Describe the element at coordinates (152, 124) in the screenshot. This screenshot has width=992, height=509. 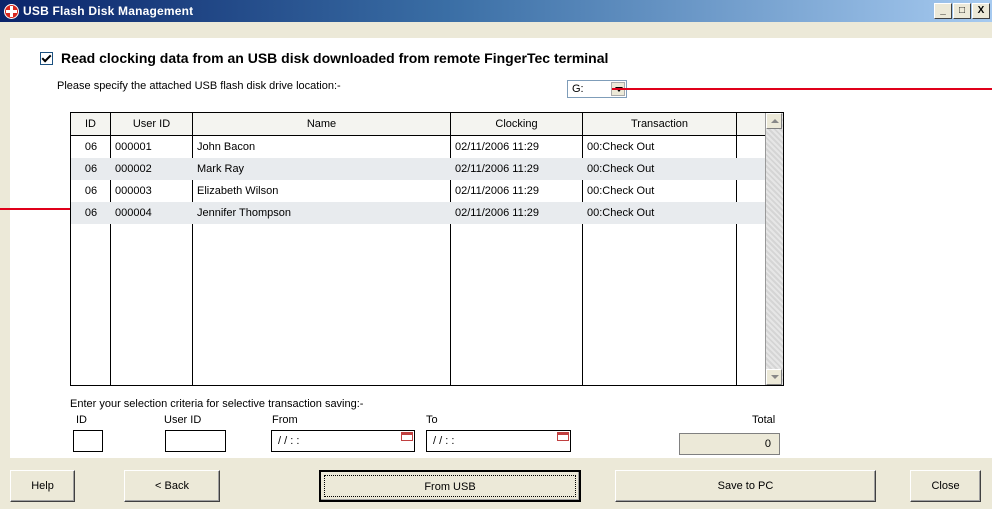
I see `column-header-user-id: User ID` at that location.